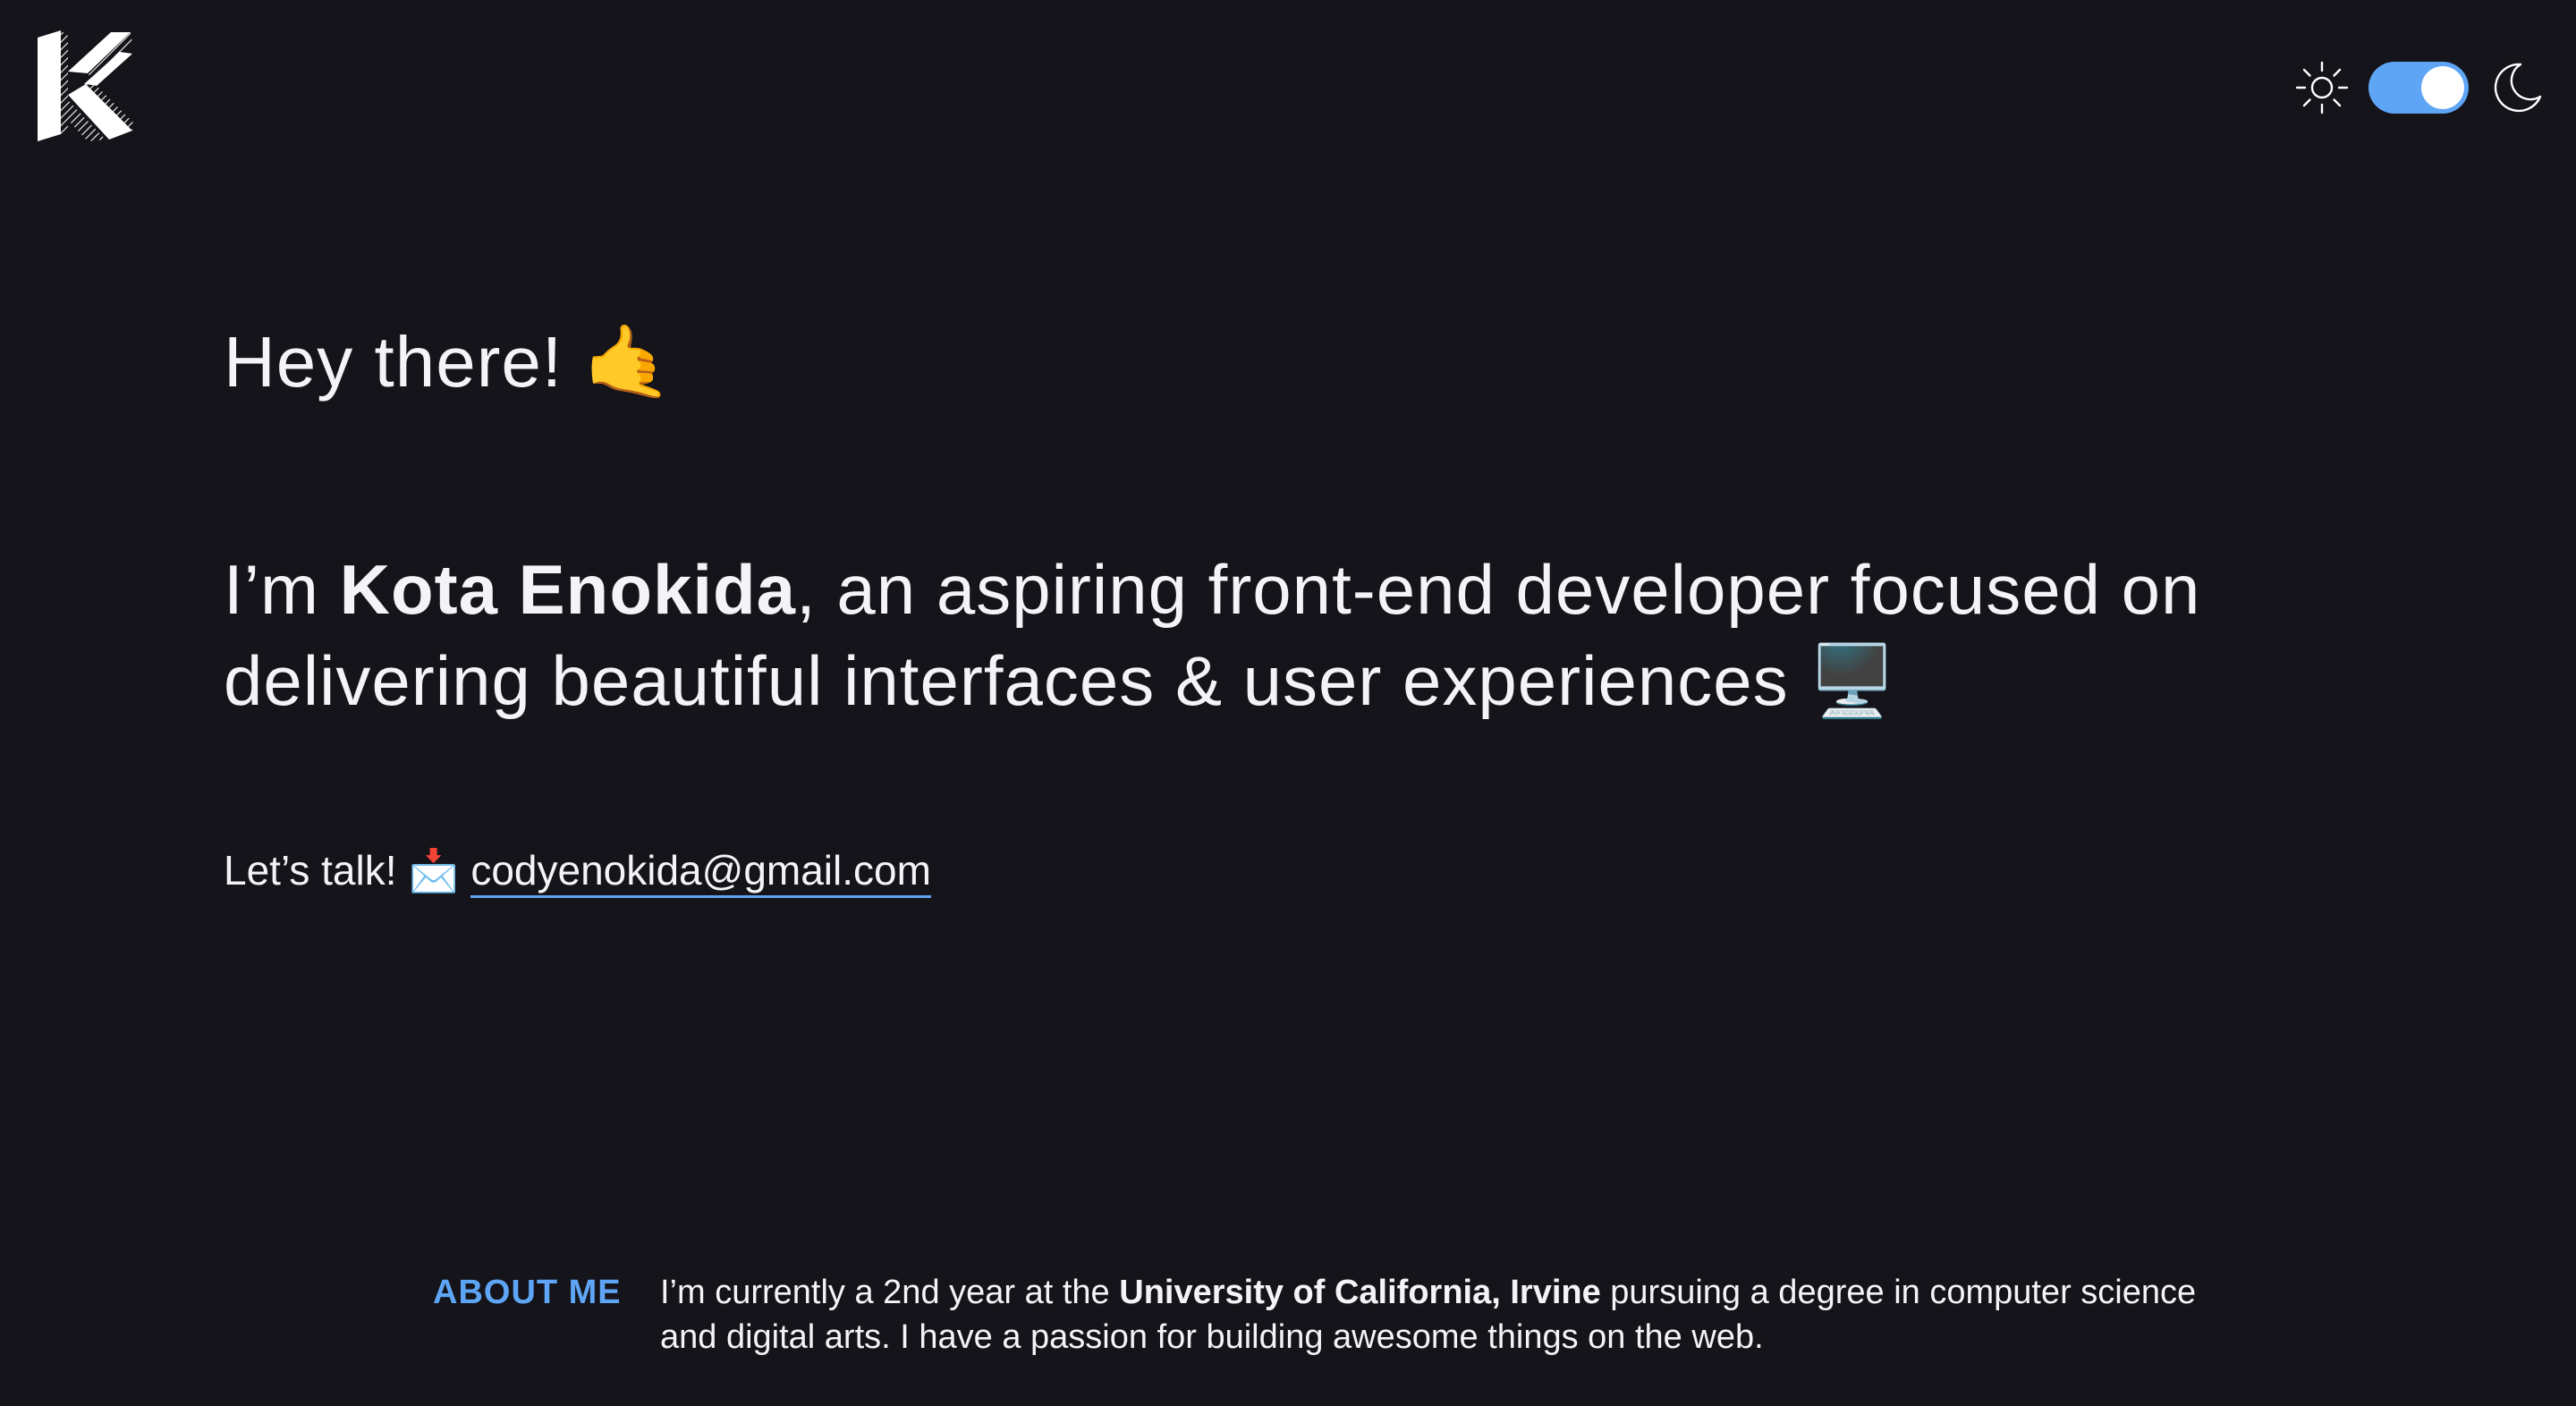 This screenshot has height=1406, width=2576. I want to click on theme-switch, so click(2418, 88).